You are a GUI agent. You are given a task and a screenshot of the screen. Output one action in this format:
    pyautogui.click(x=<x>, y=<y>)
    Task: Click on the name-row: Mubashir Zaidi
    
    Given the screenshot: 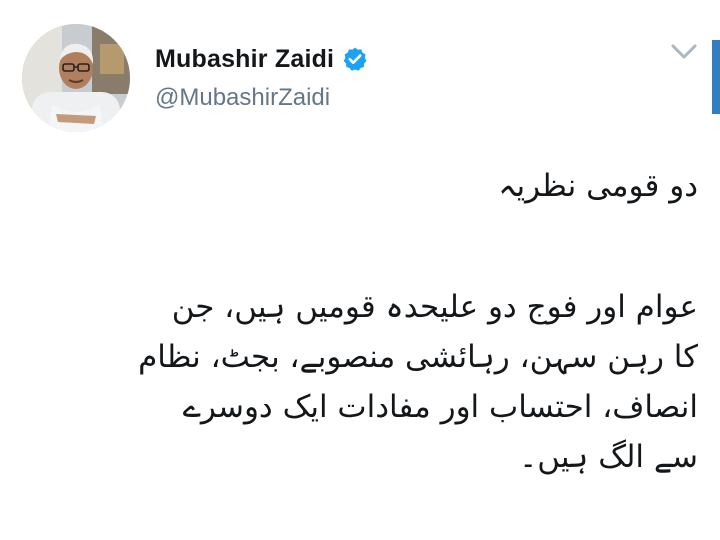 What is the action you would take?
    pyautogui.click(x=261, y=59)
    